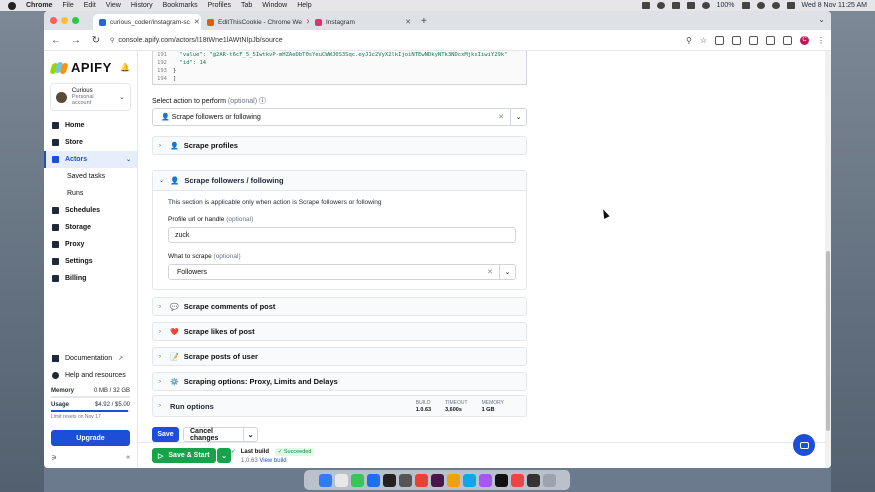 The image size is (875, 492). I want to click on menu-file: File, so click(67, 5).